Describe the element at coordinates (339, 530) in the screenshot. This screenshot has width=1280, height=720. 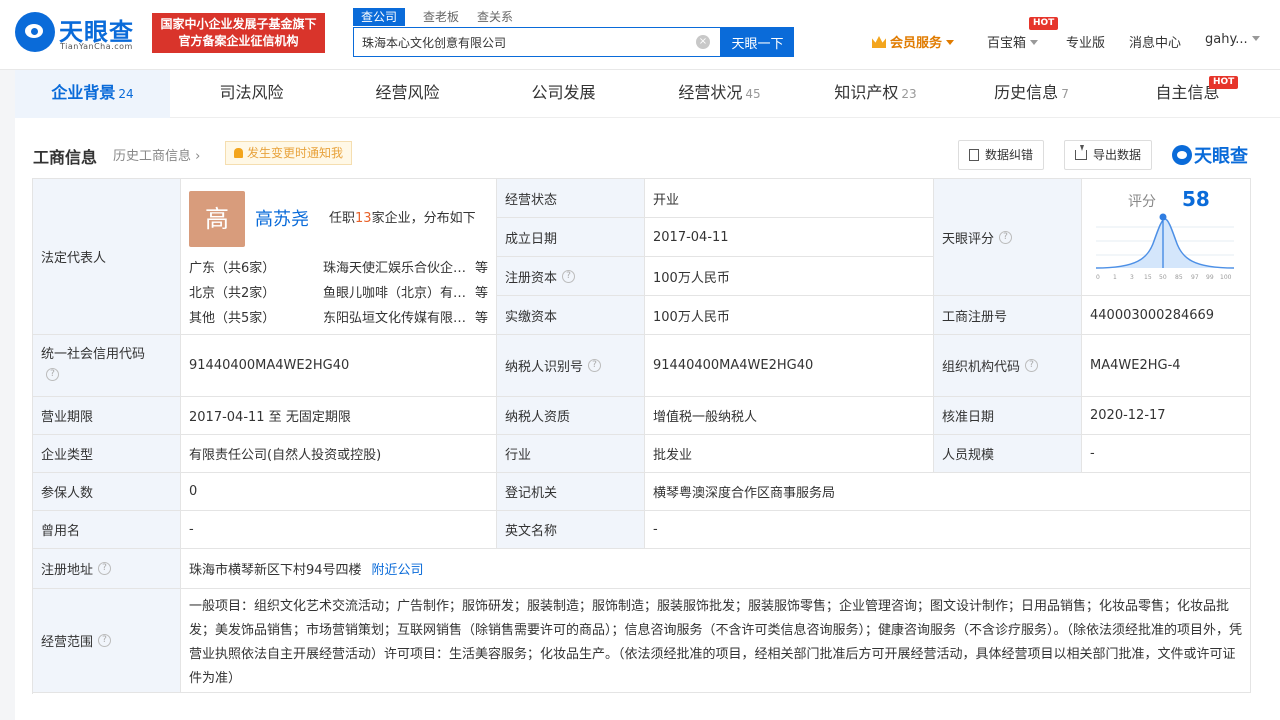
I see `former-name-value: -` at that location.